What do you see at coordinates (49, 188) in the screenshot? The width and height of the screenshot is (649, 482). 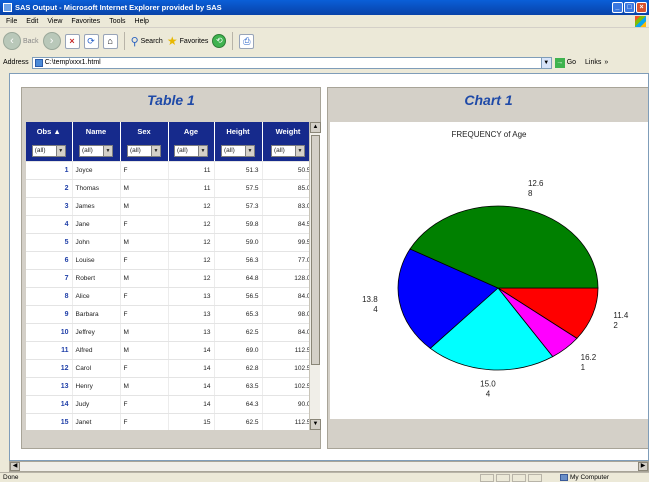 I see `cell-obs: 2` at bounding box center [49, 188].